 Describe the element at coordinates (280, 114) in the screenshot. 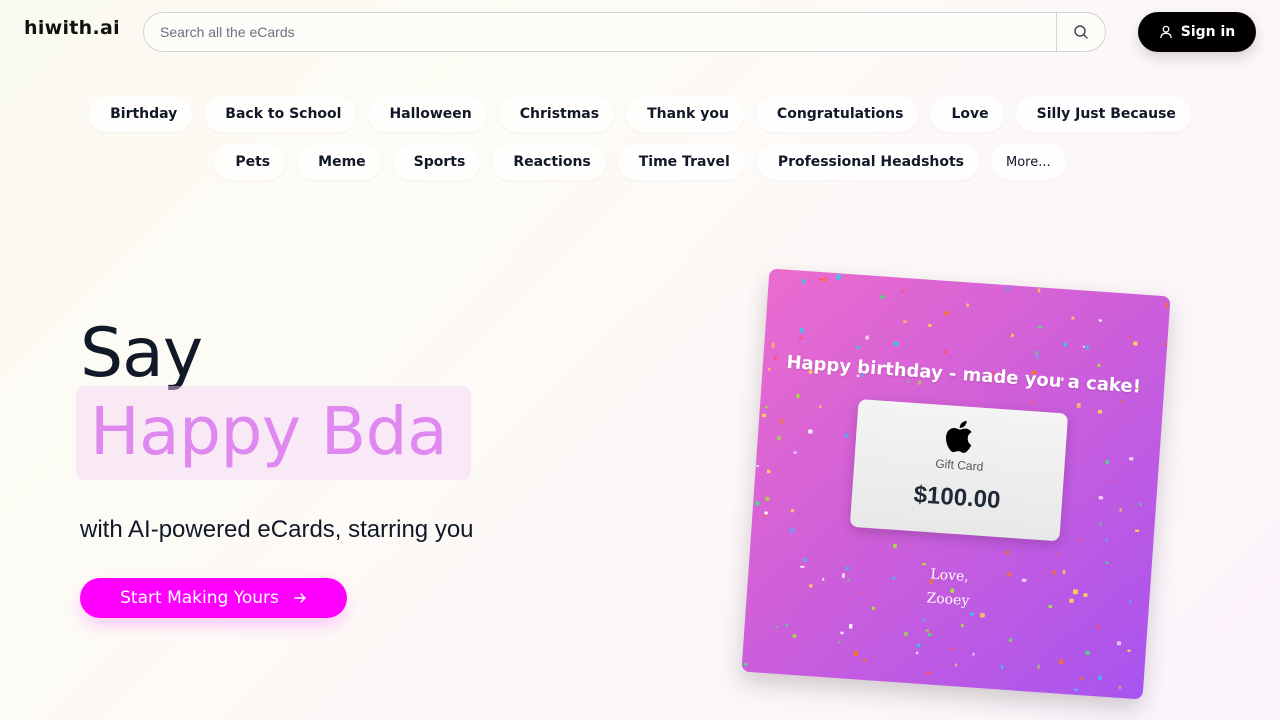

I see `category-chip-back-to-school: Back to School` at that location.